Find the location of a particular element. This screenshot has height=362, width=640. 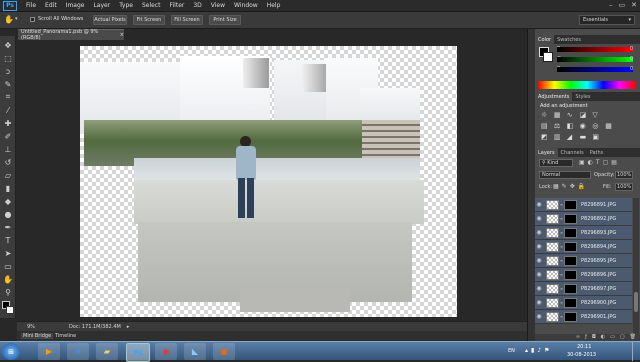

layer-row: ◉ ∞ P8296893.JPG is located at coordinates (583, 233).